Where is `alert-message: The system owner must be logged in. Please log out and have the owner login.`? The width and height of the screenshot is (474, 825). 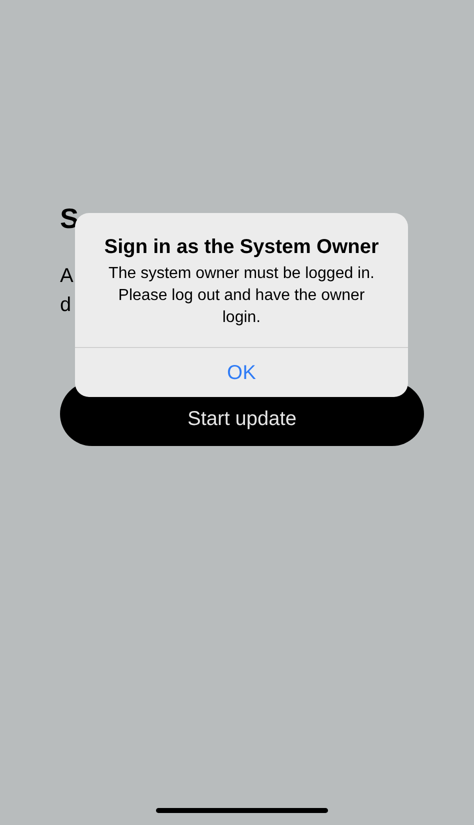 alert-message: The system owner must be logged in. Please log out and have the owner login. is located at coordinates (242, 296).